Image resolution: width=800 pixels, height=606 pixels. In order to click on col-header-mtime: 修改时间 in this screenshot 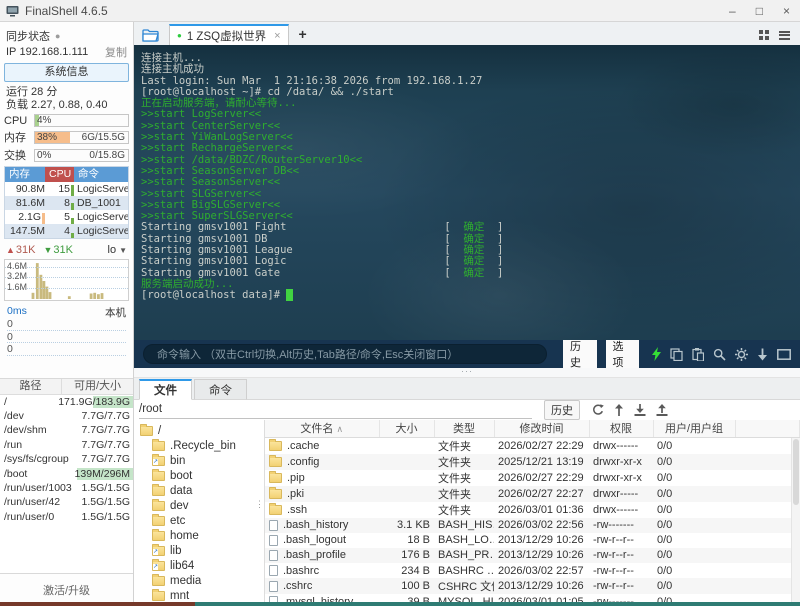, I will do `click(542, 429)`.